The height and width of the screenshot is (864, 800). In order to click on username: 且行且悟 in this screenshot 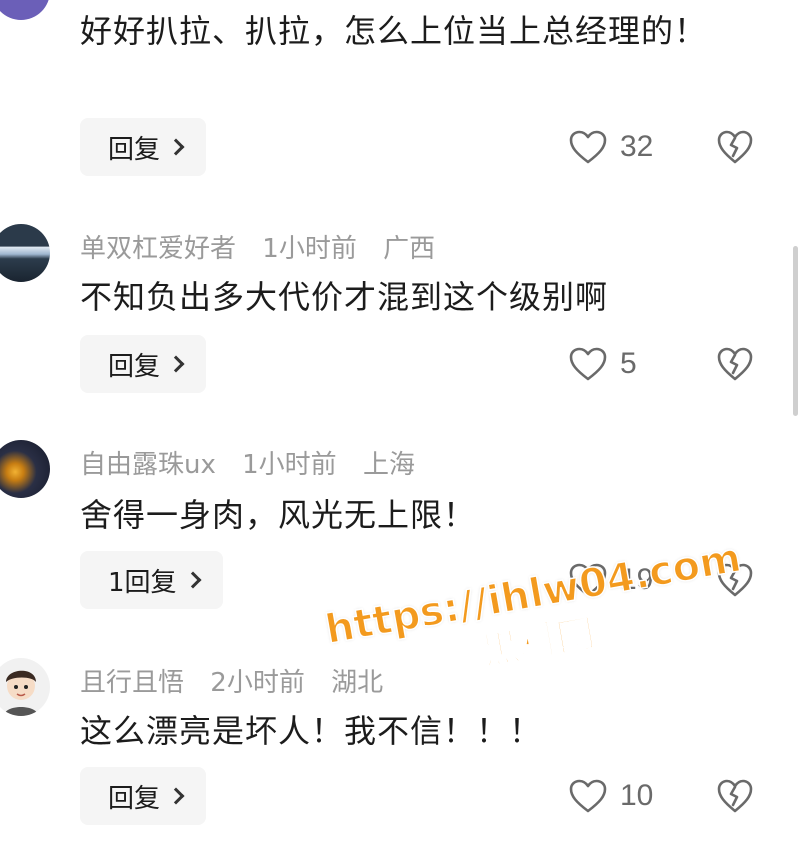, I will do `click(132, 683)`.